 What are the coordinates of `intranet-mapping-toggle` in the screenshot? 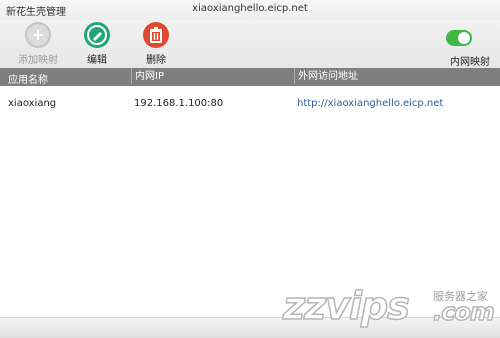 It's located at (459, 38).